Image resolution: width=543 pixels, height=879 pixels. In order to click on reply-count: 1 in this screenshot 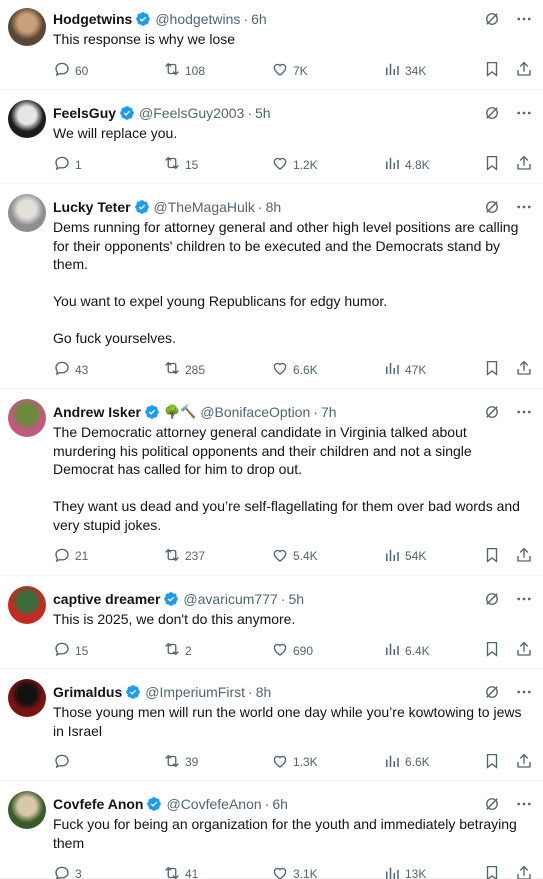, I will do `click(78, 164)`.